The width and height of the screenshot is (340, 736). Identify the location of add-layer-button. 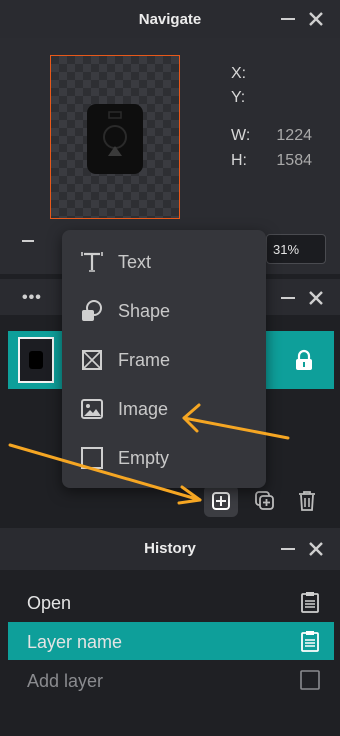
(221, 501).